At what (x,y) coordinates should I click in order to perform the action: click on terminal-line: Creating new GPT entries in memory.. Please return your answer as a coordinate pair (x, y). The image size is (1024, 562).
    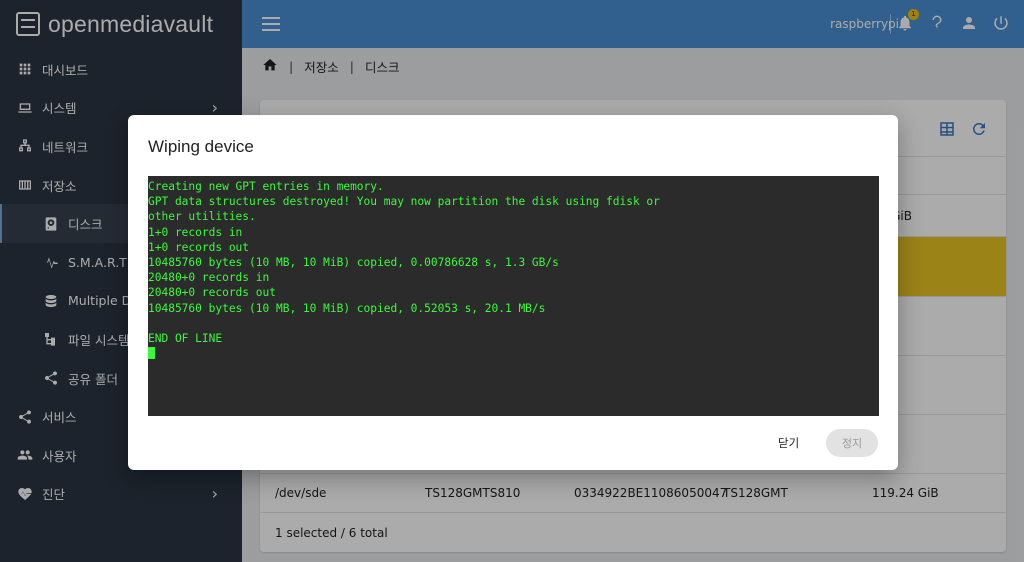
    Looking at the image, I should click on (266, 186).